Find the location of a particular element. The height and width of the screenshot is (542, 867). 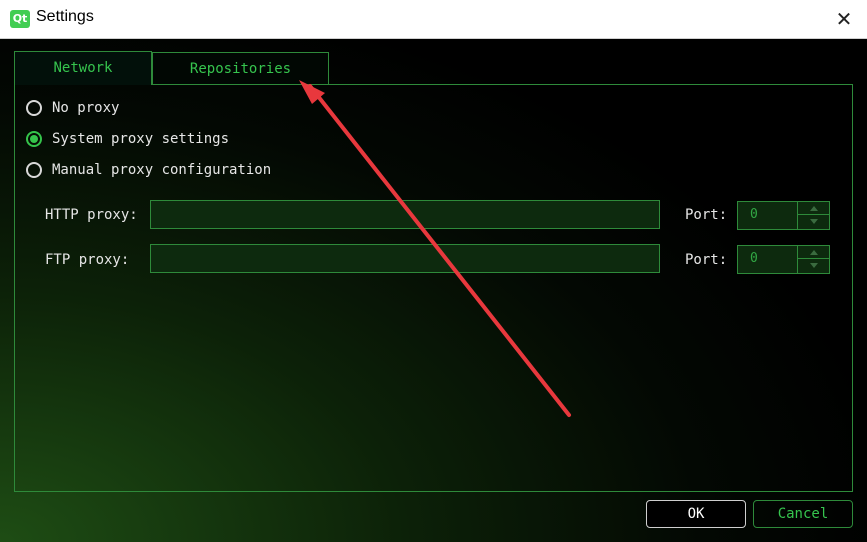

http-port-down-button is located at coordinates (813, 221).